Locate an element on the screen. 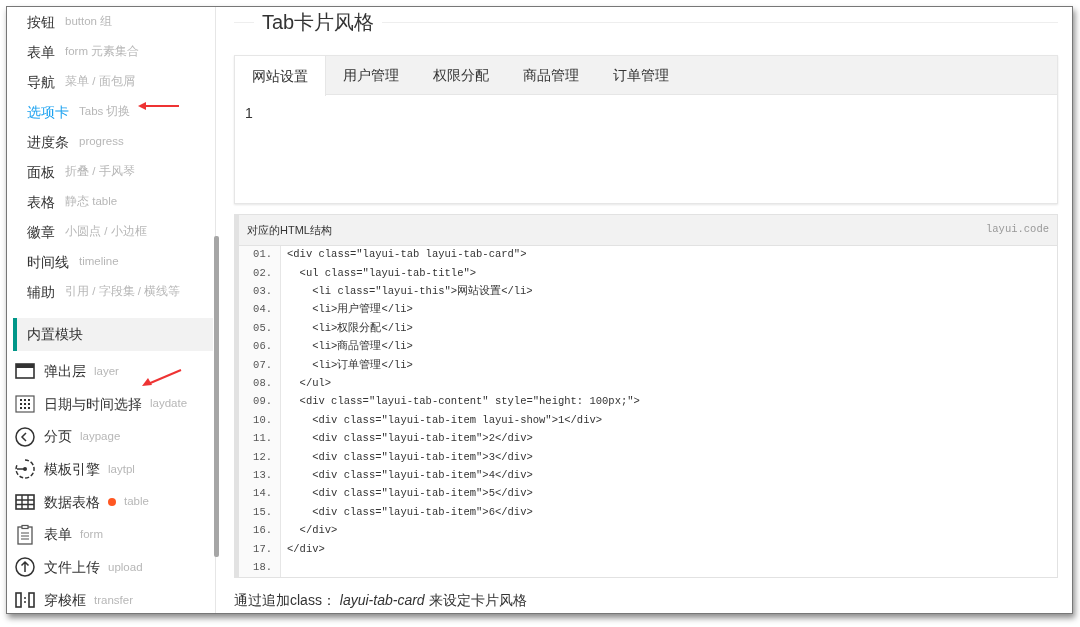 The image size is (1080, 627). nav-link-item: 日期与时间选择 laydate is located at coordinates (111, 404).